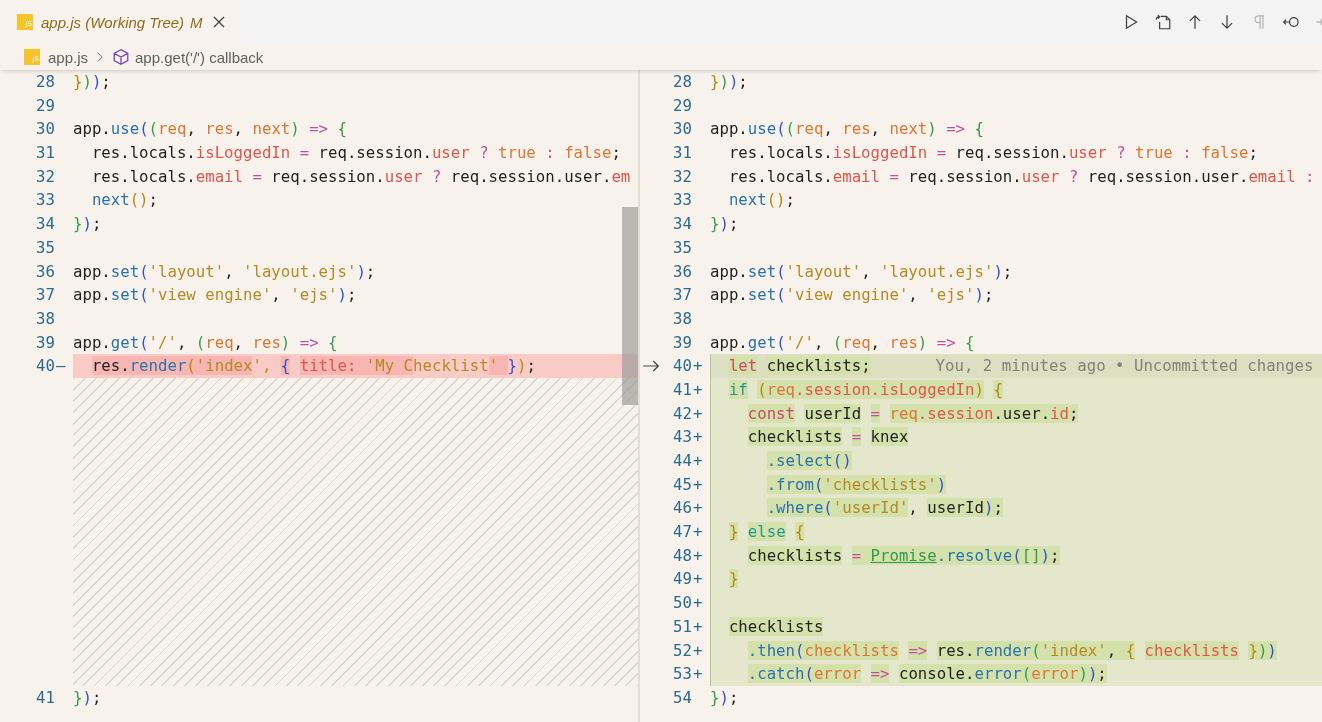 This screenshot has height=722, width=1322. I want to click on line-number: 45, so click(682, 484).